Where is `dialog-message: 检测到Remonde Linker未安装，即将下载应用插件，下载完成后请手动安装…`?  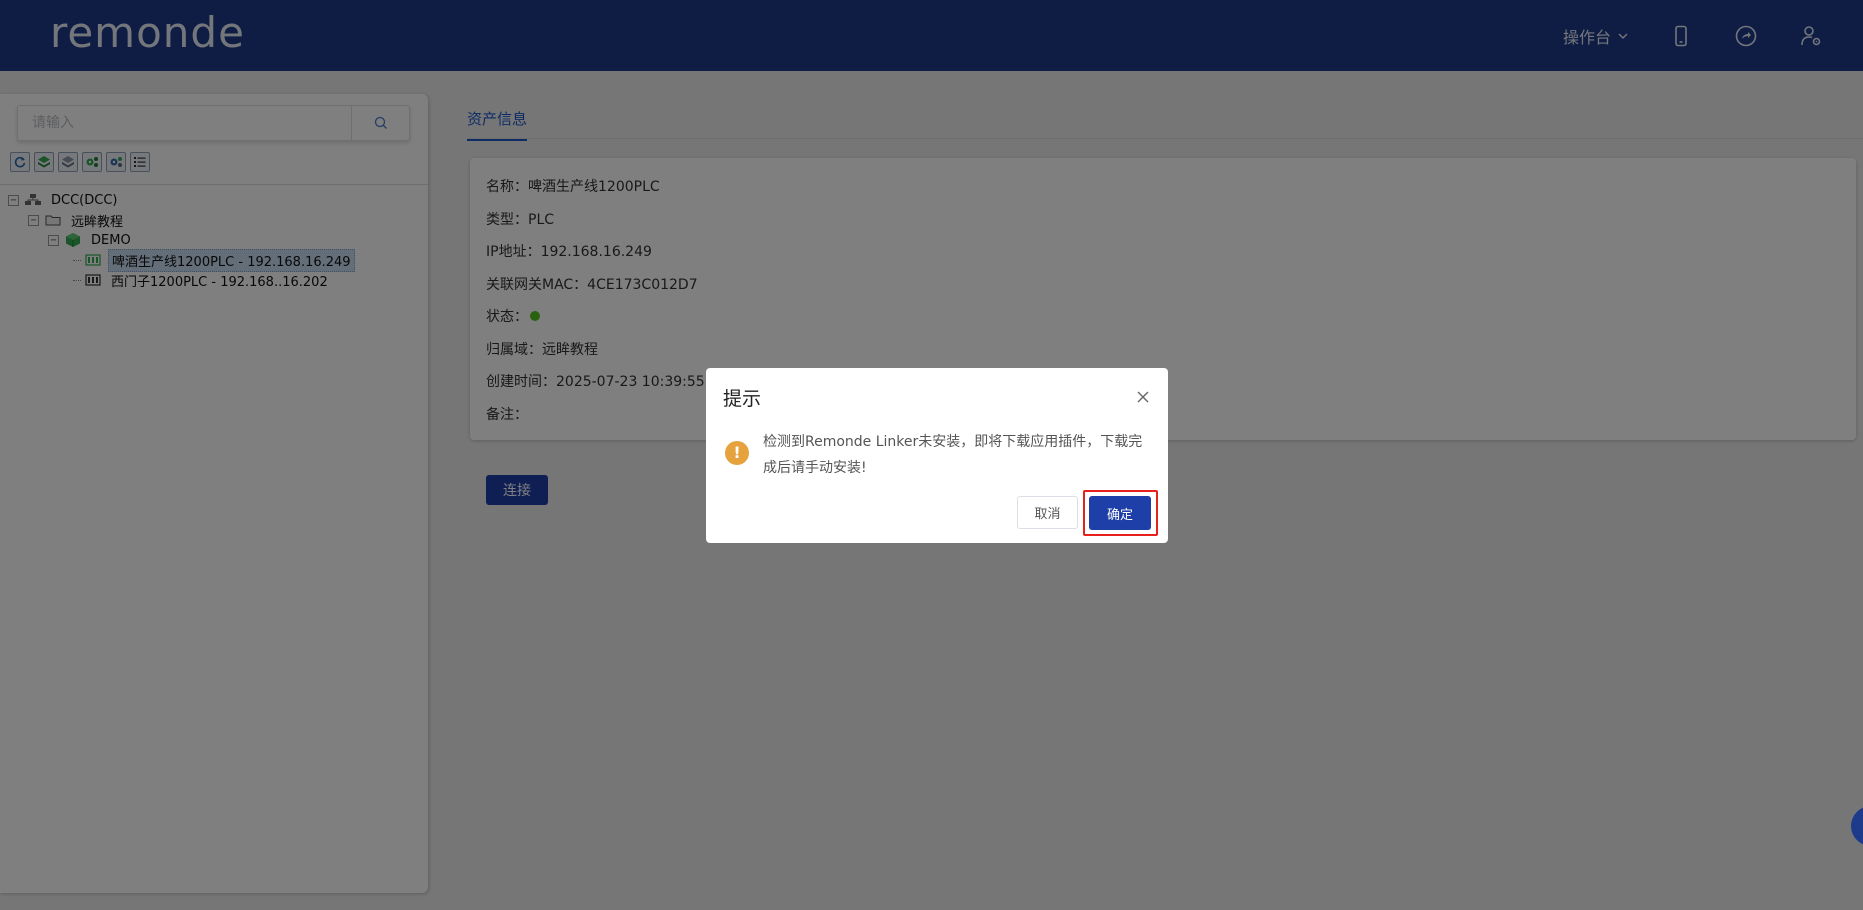 dialog-message: 检测到Remonde Linker未安装，即将下载应用插件，下载完成后请手动安装… is located at coordinates (953, 455).